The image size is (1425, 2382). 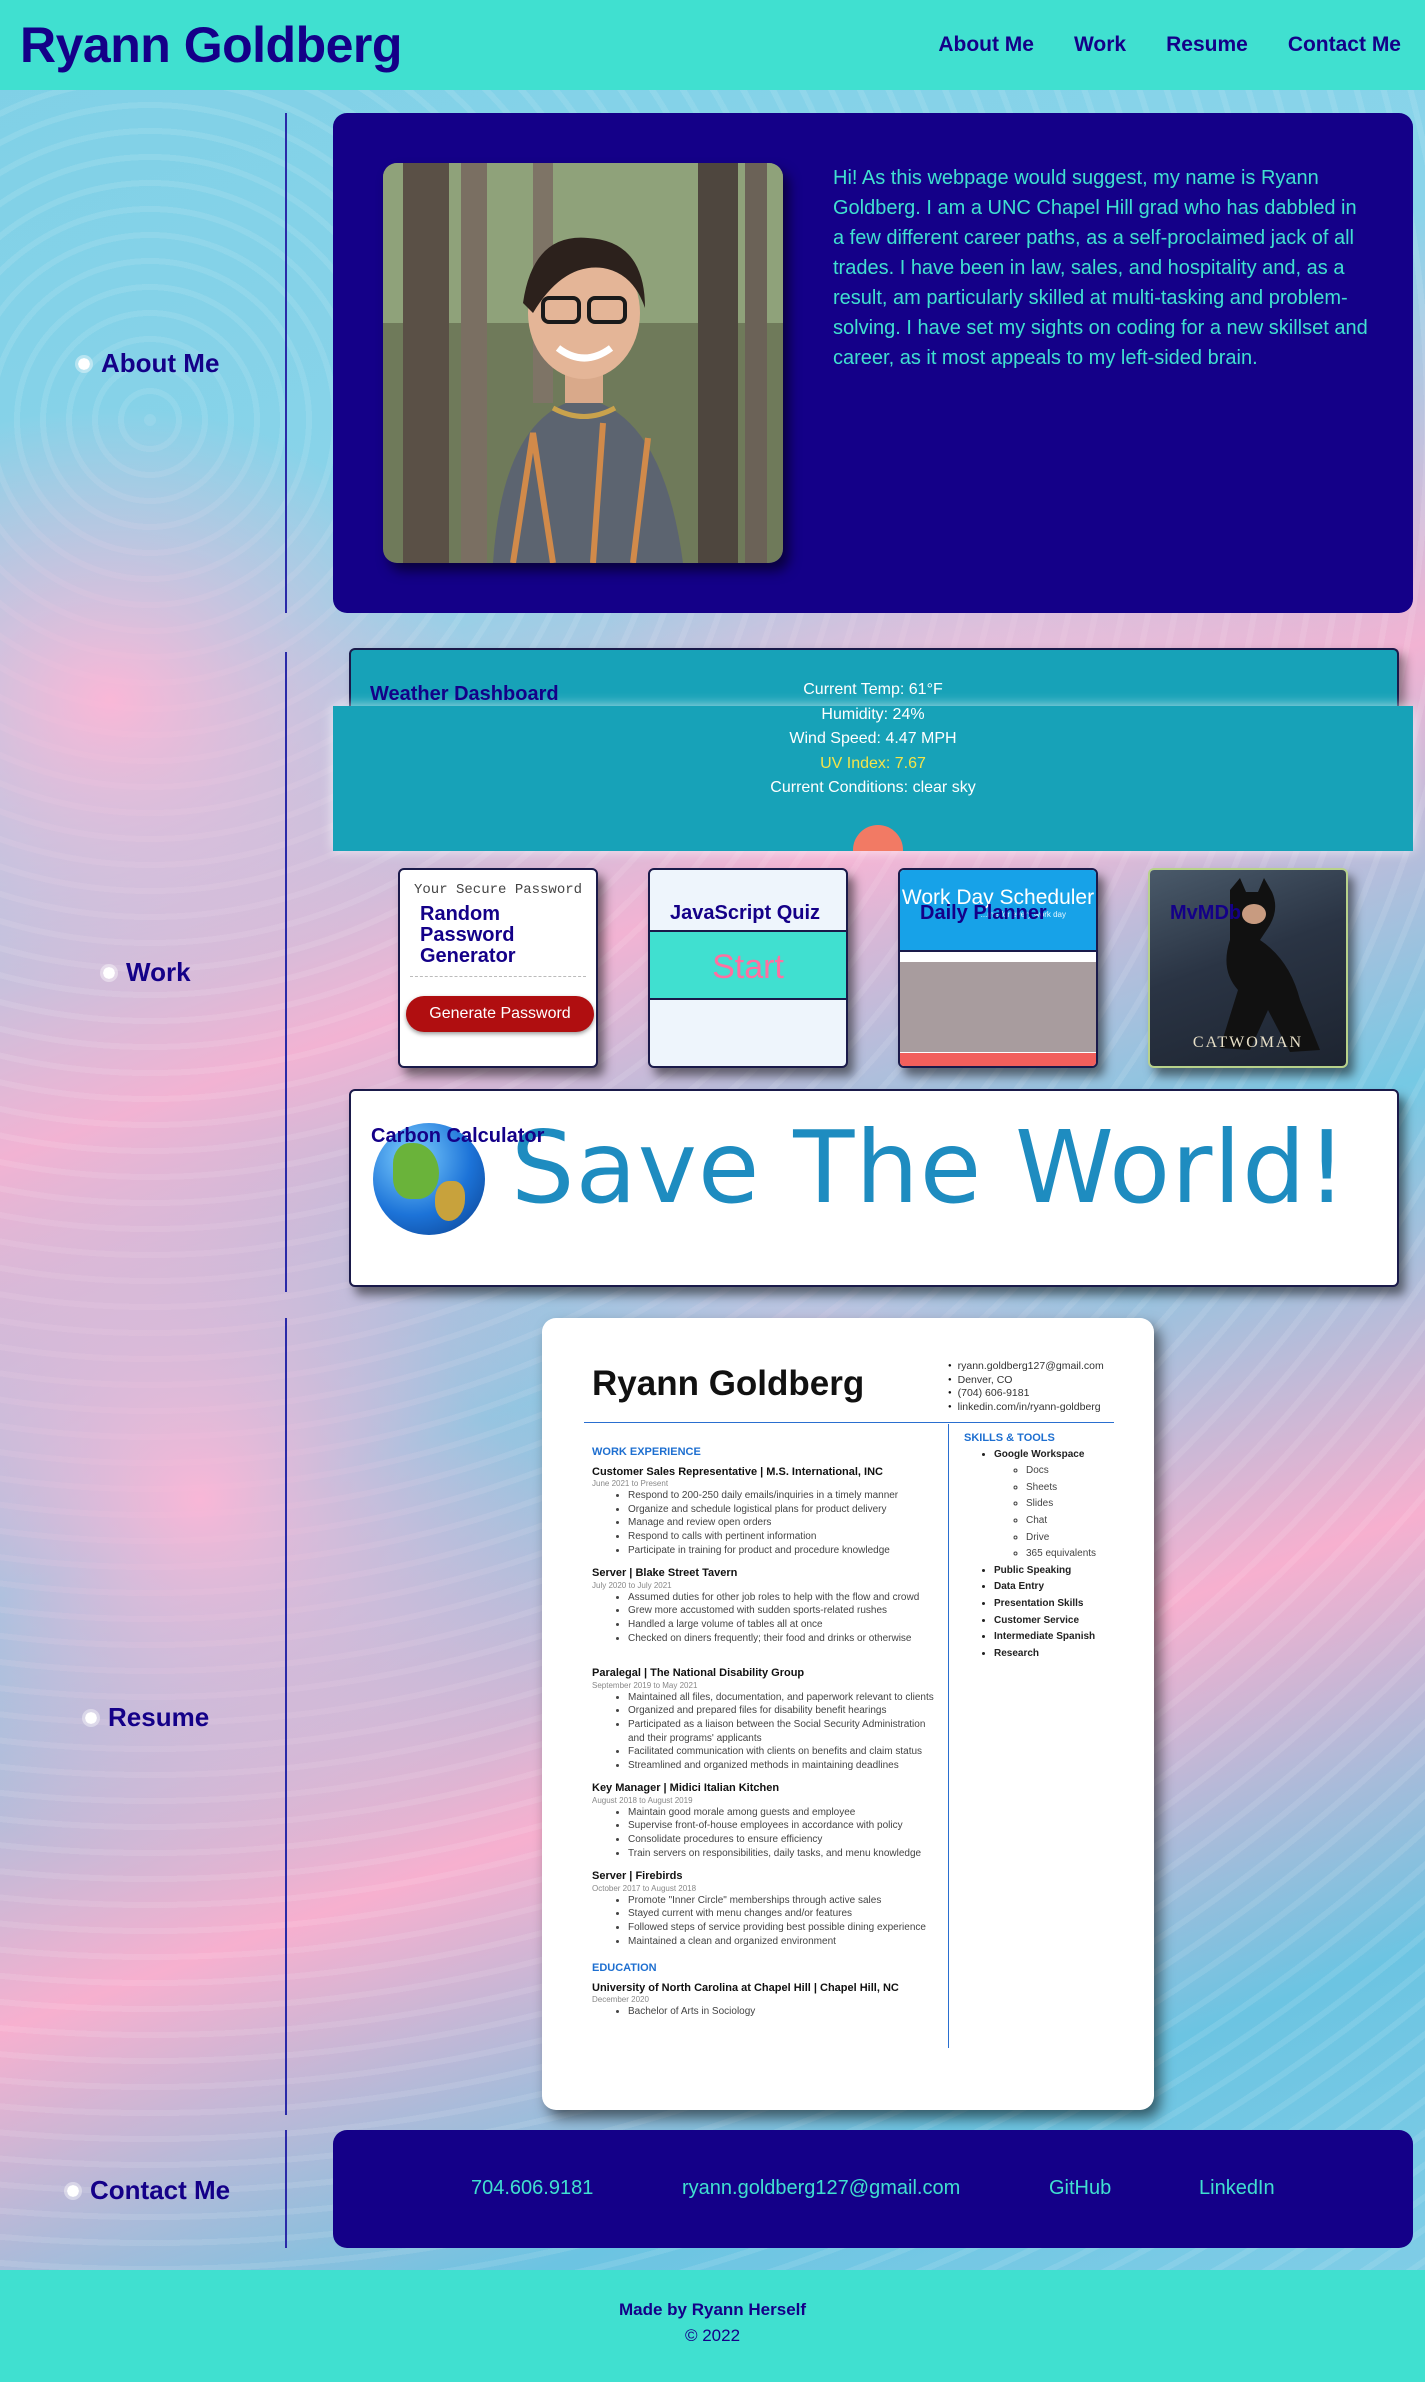 I want to click on resume-job-date: July 2020 to July 2021, so click(x=632, y=1585).